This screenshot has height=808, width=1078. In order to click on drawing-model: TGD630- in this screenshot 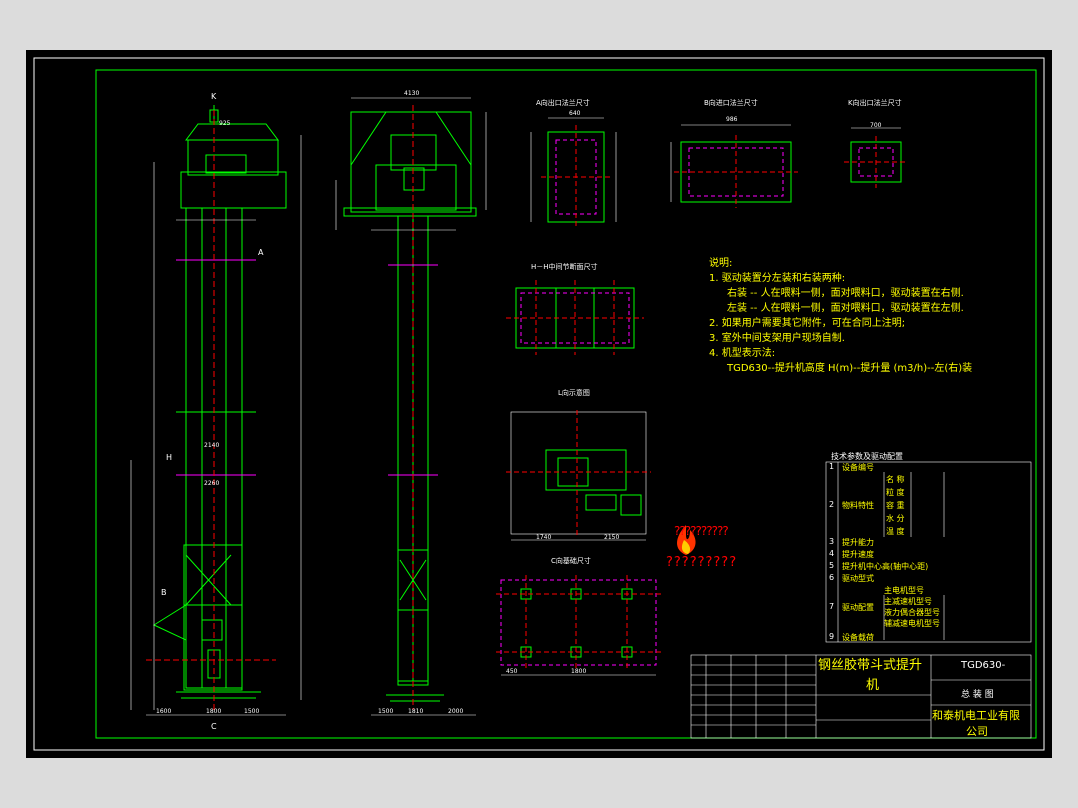, I will do `click(983, 665)`.